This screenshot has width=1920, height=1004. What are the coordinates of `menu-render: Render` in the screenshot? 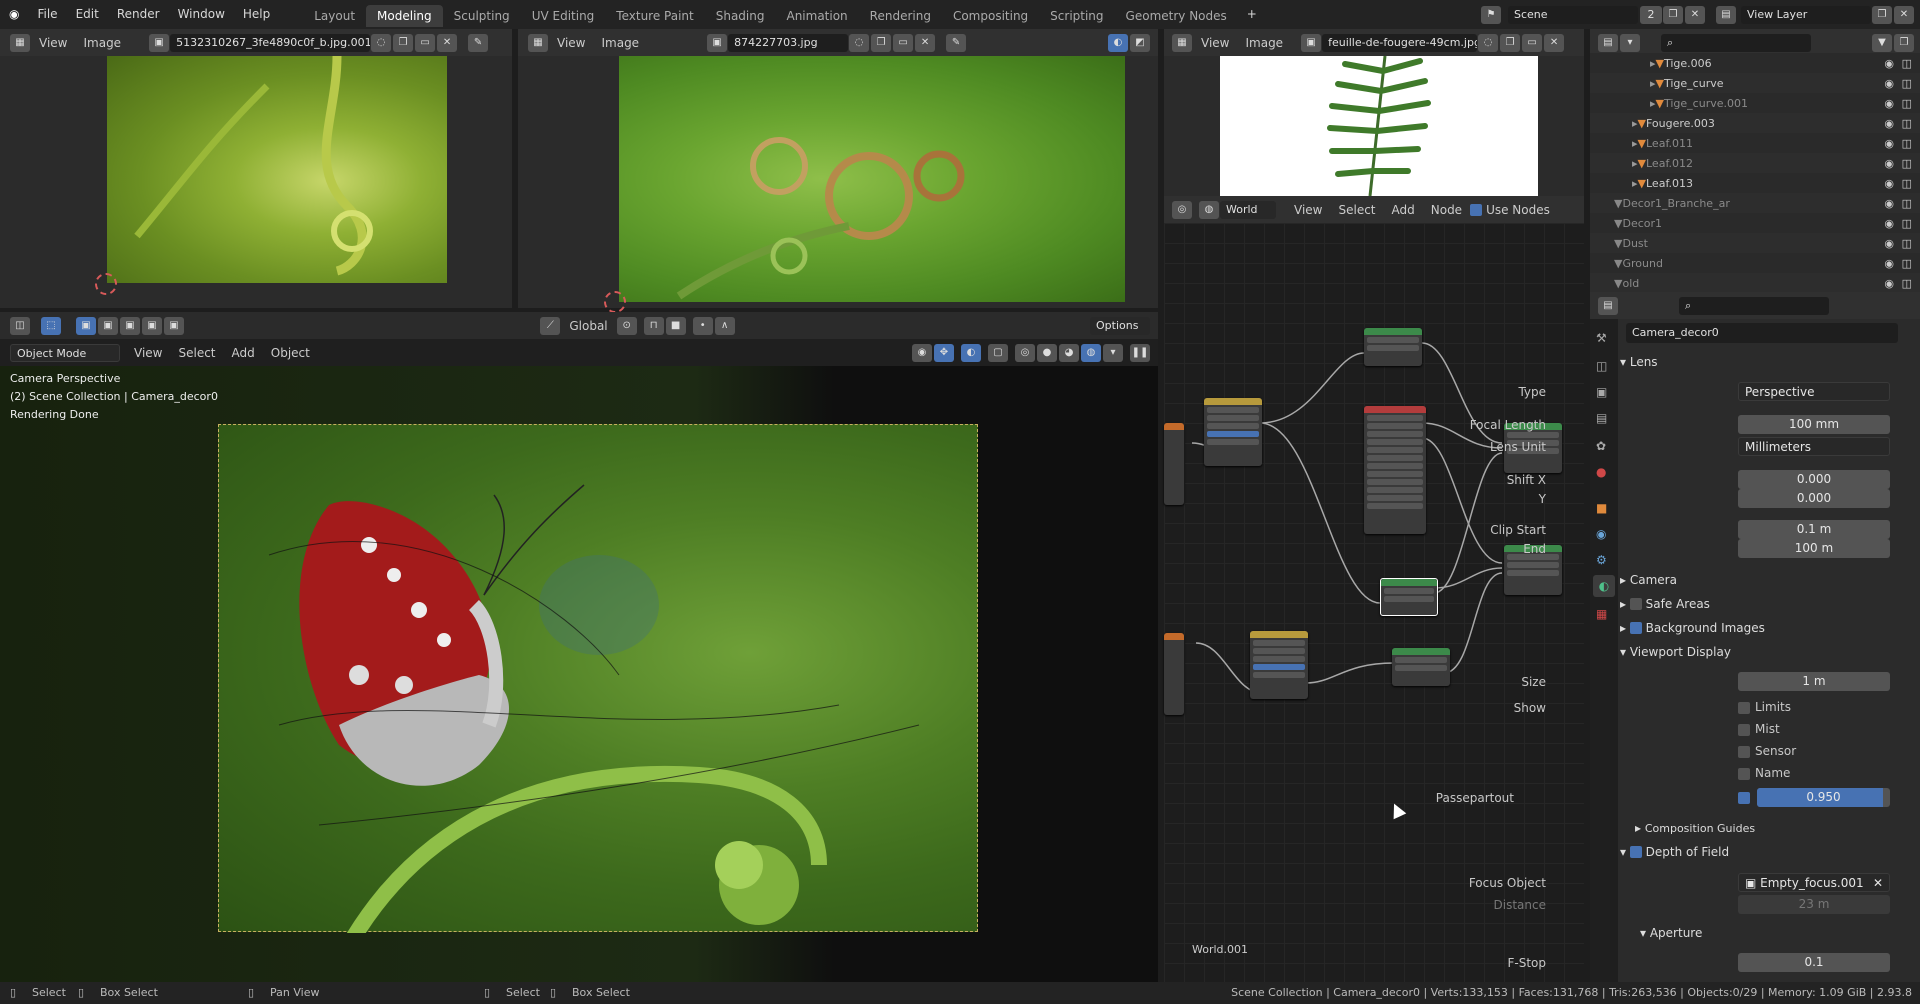 It's located at (138, 14).